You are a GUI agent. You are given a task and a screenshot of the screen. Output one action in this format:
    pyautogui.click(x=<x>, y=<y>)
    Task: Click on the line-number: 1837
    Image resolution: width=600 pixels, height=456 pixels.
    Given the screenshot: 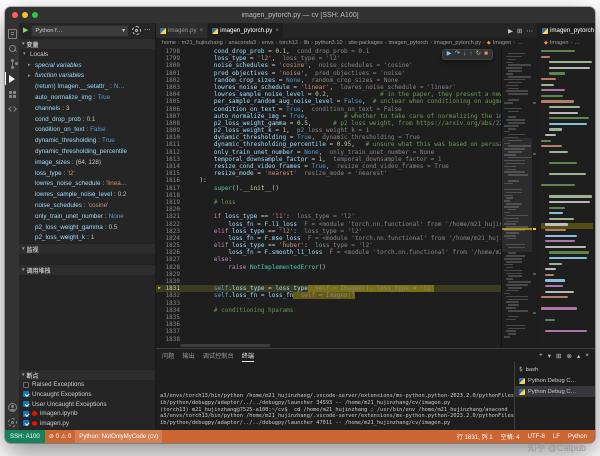 What is the action you would take?
    pyautogui.click(x=174, y=331)
    